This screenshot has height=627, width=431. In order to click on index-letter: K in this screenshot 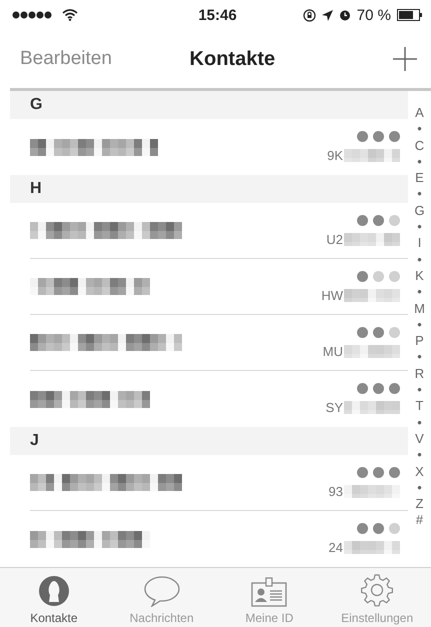, I will do `click(419, 276)`.